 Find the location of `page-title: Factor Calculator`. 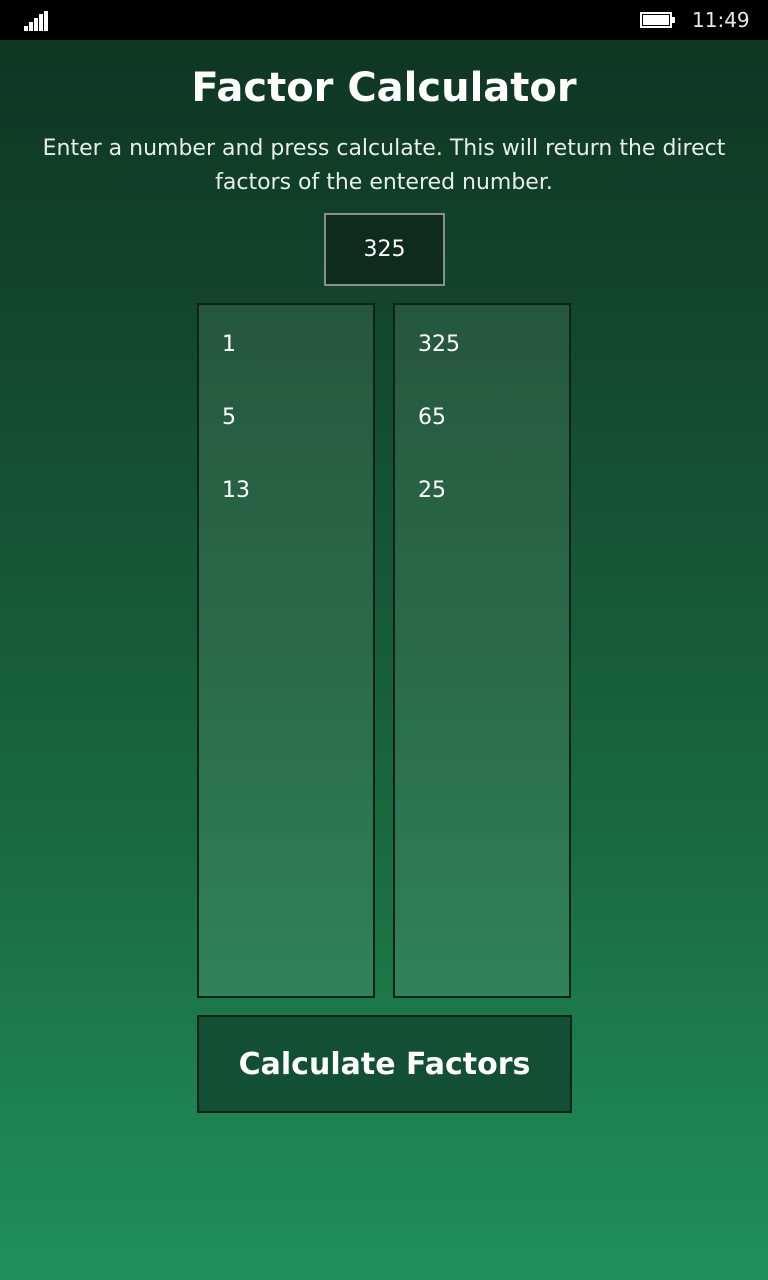

page-title: Factor Calculator is located at coordinates (384, 88).